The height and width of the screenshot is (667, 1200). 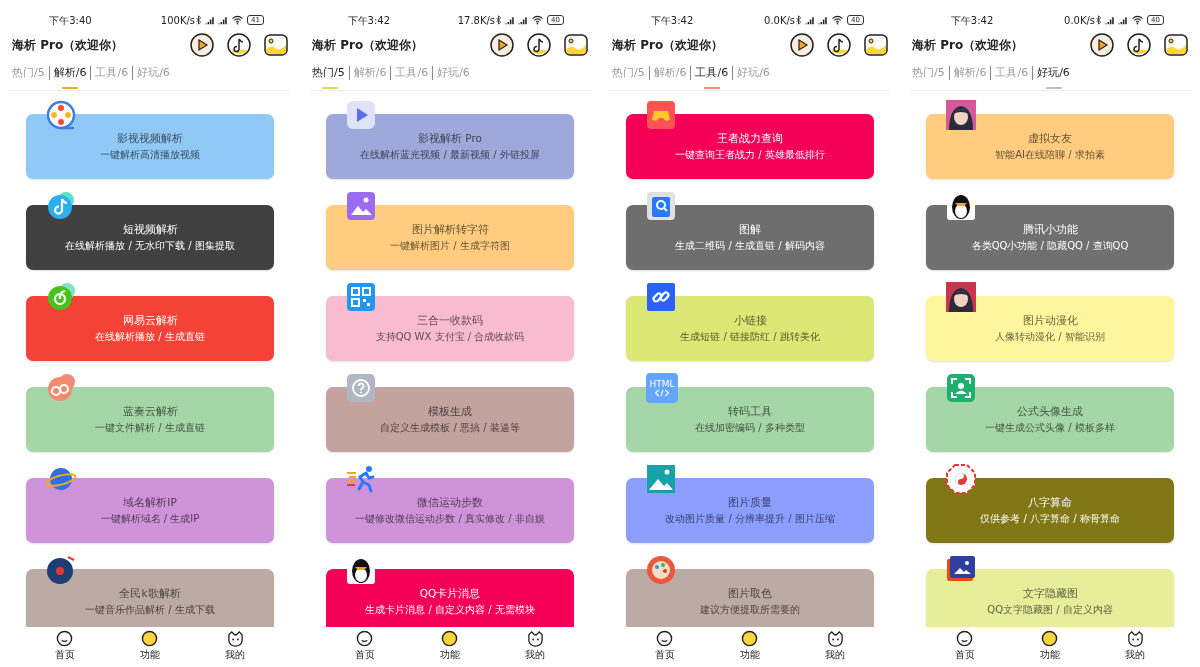 I want to click on feature-card: 影视视频解析 一键解析高清播放视频, so click(x=150, y=146).